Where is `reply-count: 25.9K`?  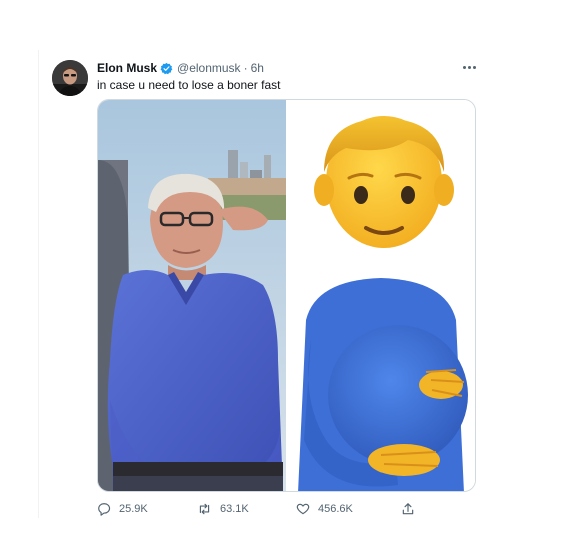
reply-count: 25.9K is located at coordinates (133, 509).